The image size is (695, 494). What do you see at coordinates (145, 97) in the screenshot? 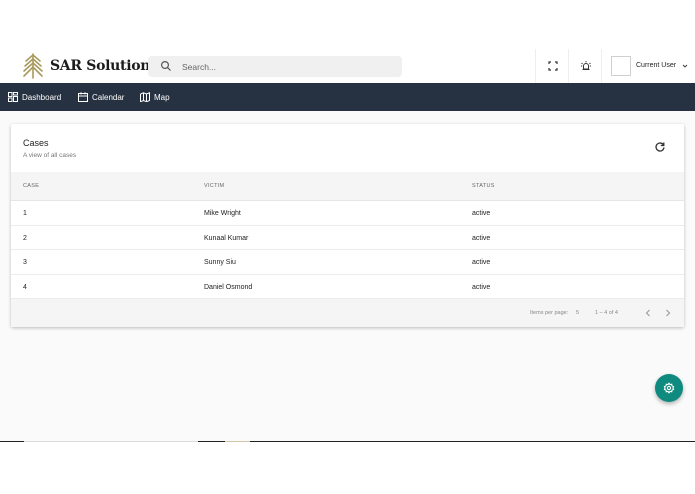
I see `map-icon` at bounding box center [145, 97].